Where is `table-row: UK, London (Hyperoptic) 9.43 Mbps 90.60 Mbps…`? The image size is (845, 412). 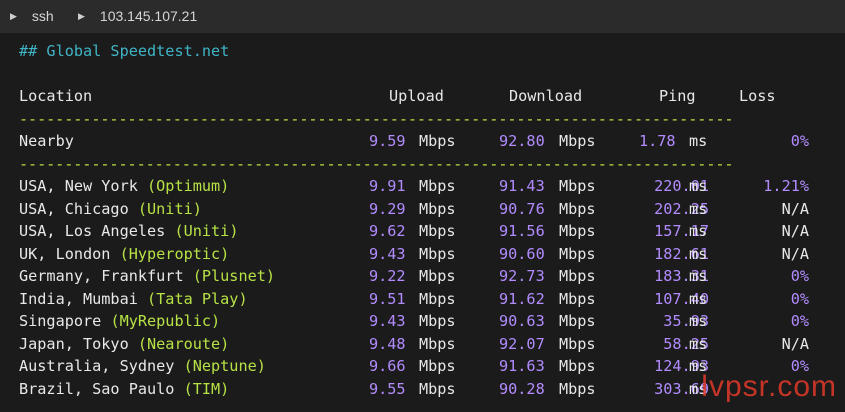 table-row: UK, London (Hyperoptic) 9.43 Mbps 90.60 Mbps… is located at coordinates (414, 254).